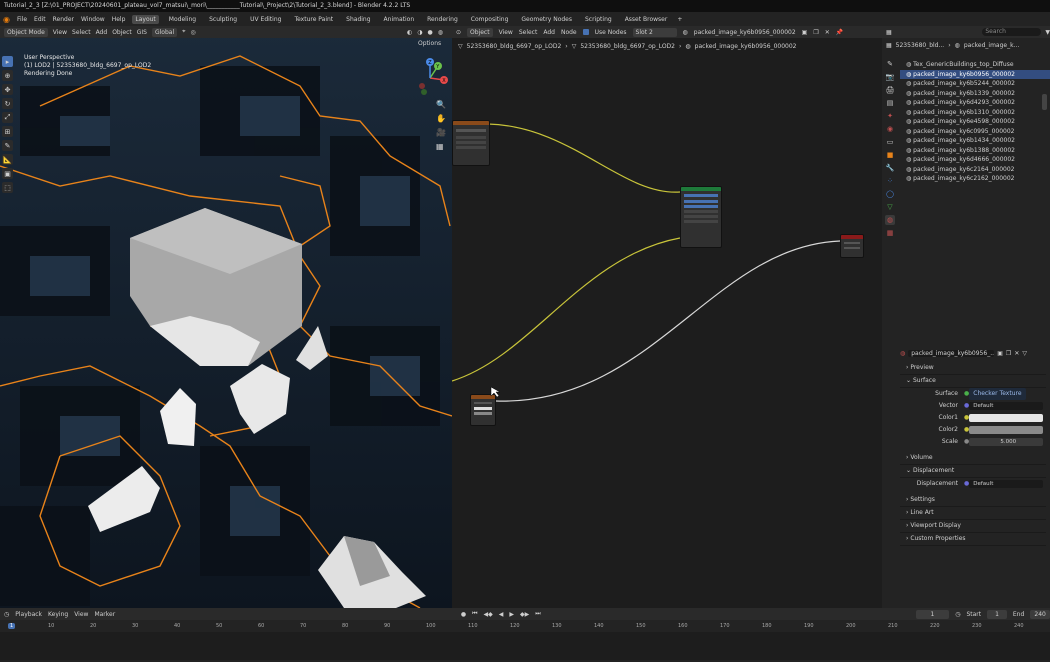 This screenshot has width=1050, height=662. What do you see at coordinates (1047, 32) in the screenshot?
I see `filter-icon: ▼` at bounding box center [1047, 32].